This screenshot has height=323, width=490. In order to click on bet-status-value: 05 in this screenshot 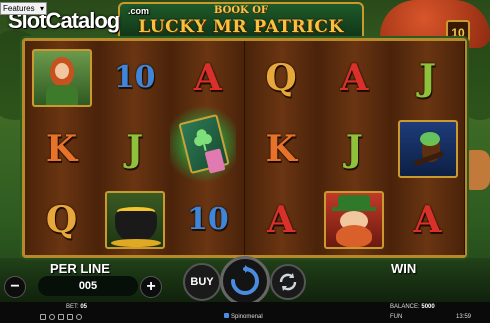, I will do `click(84, 307)`.